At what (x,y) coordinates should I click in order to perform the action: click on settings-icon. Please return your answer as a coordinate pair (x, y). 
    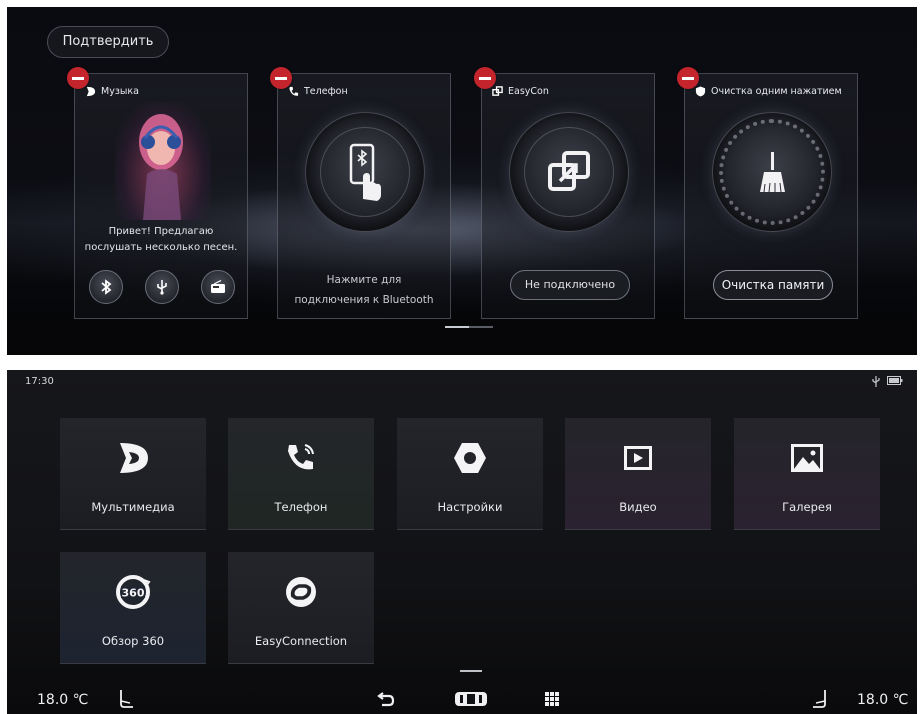
    Looking at the image, I should click on (470, 458).